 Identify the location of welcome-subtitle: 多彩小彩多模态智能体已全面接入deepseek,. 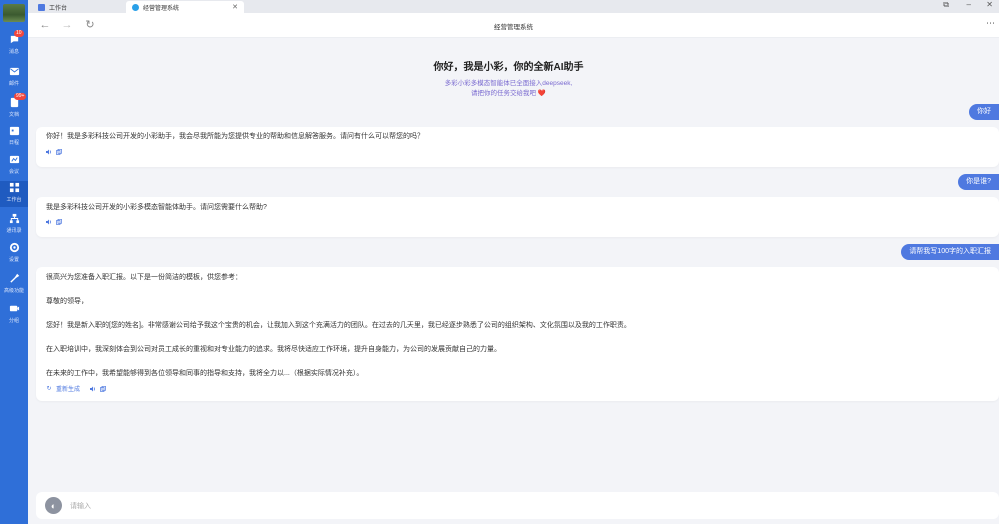
(508, 83).